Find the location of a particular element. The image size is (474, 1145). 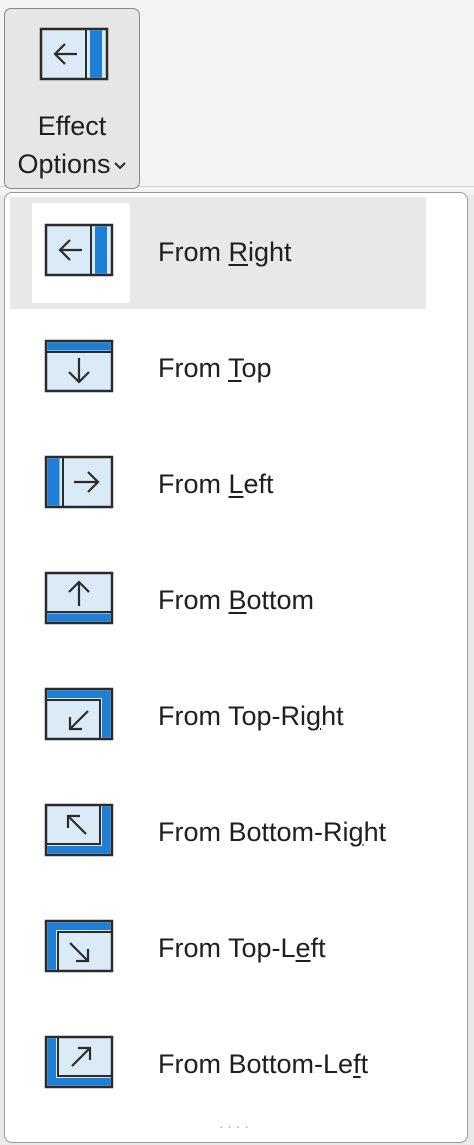

menu-item-from-right: From Right is located at coordinates (218, 253).